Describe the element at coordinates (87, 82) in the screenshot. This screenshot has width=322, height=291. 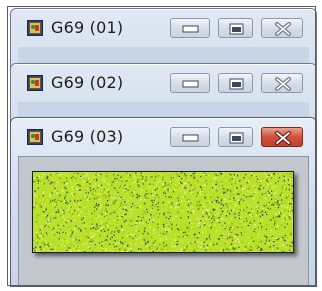
I see `window-title: G69 (02)` at that location.